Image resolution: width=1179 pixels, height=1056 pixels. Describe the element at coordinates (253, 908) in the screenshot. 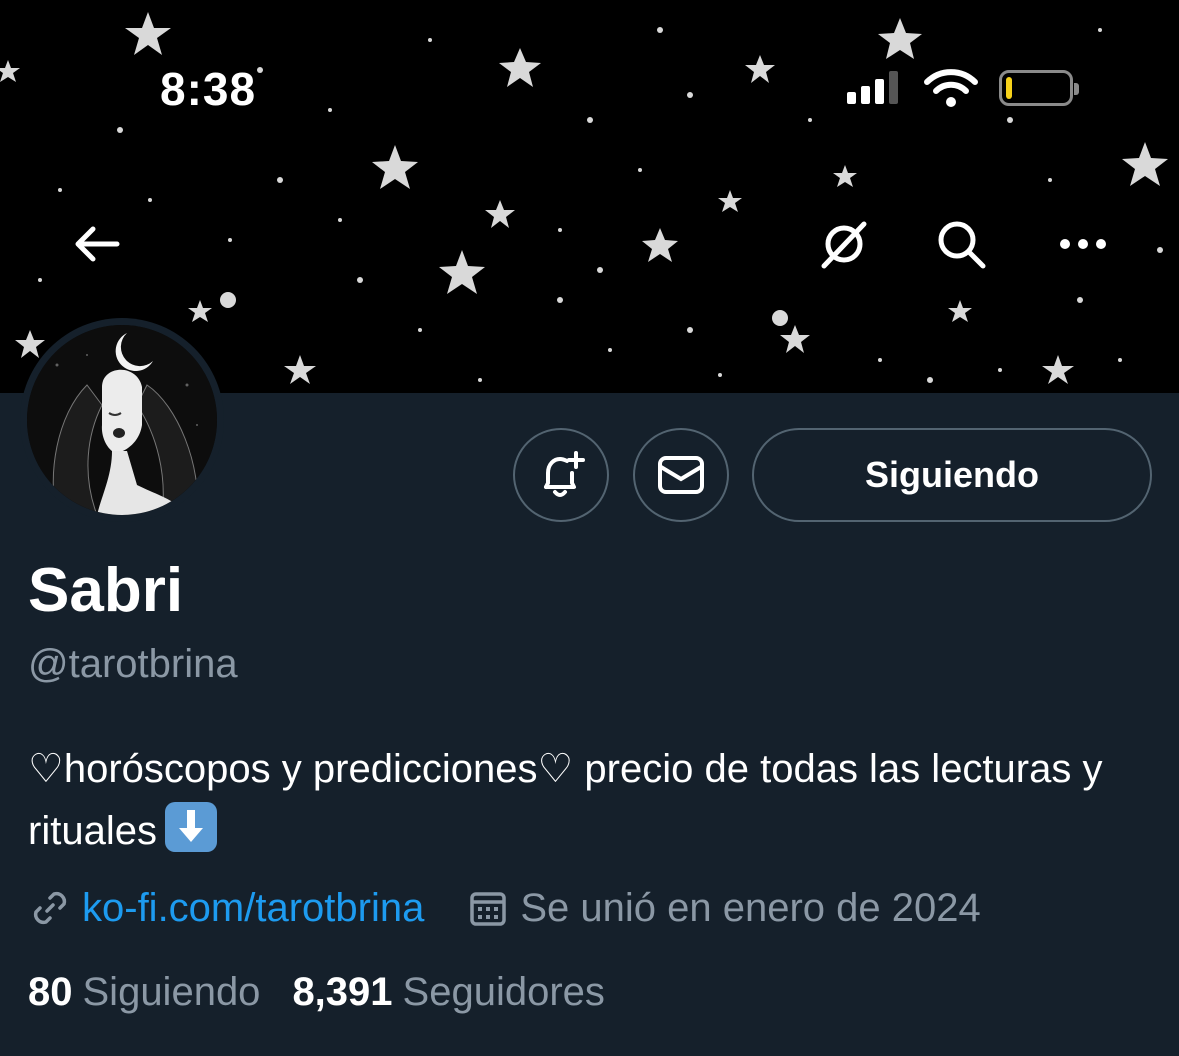

I see `profile-website-link: ko-fi.com/tarotbrina` at that location.